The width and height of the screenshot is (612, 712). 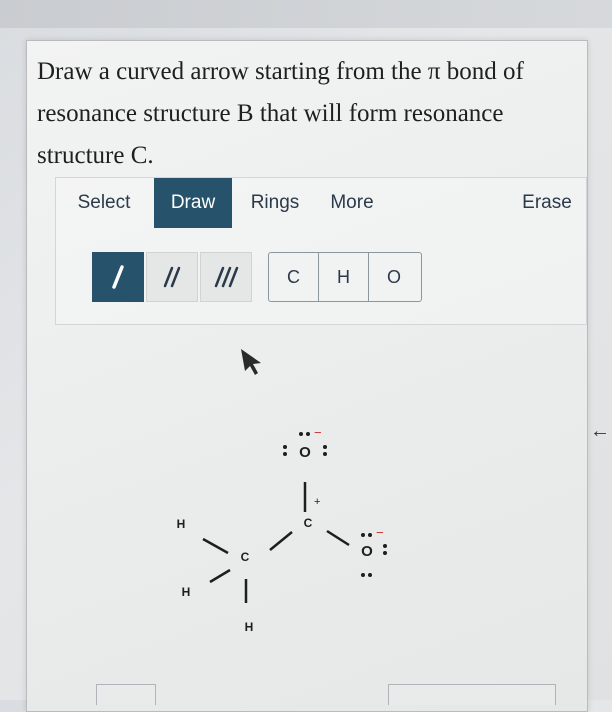 What do you see at coordinates (352, 203) in the screenshot?
I see `tab-more: More` at bounding box center [352, 203].